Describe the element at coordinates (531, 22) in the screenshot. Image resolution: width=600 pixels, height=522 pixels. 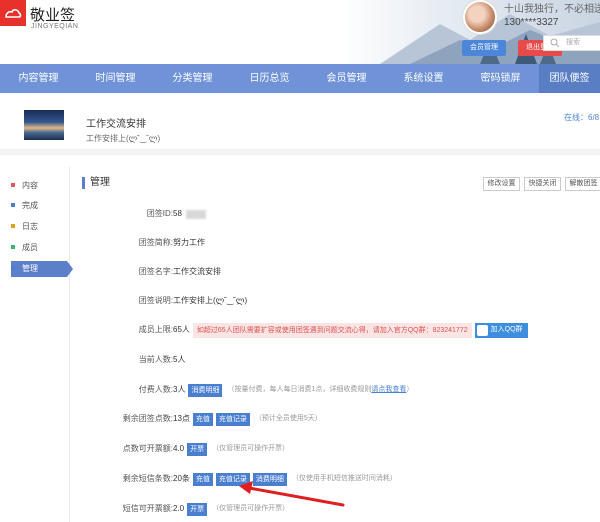
I see `user-phone: 130****3327` at that location.